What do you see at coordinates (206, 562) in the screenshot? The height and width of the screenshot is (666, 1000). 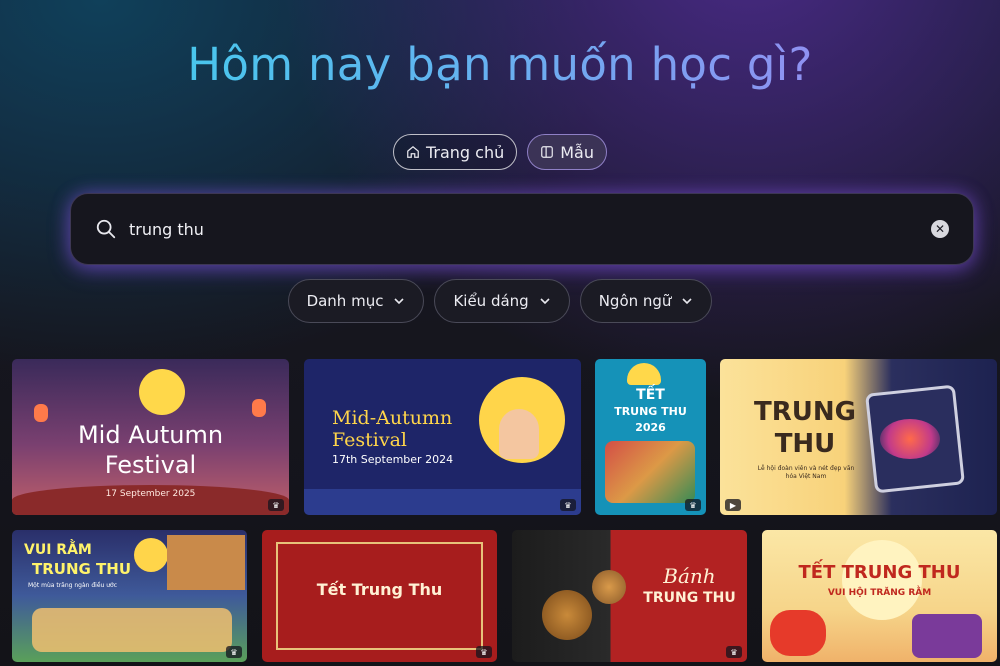 I see `house-illustration` at bounding box center [206, 562].